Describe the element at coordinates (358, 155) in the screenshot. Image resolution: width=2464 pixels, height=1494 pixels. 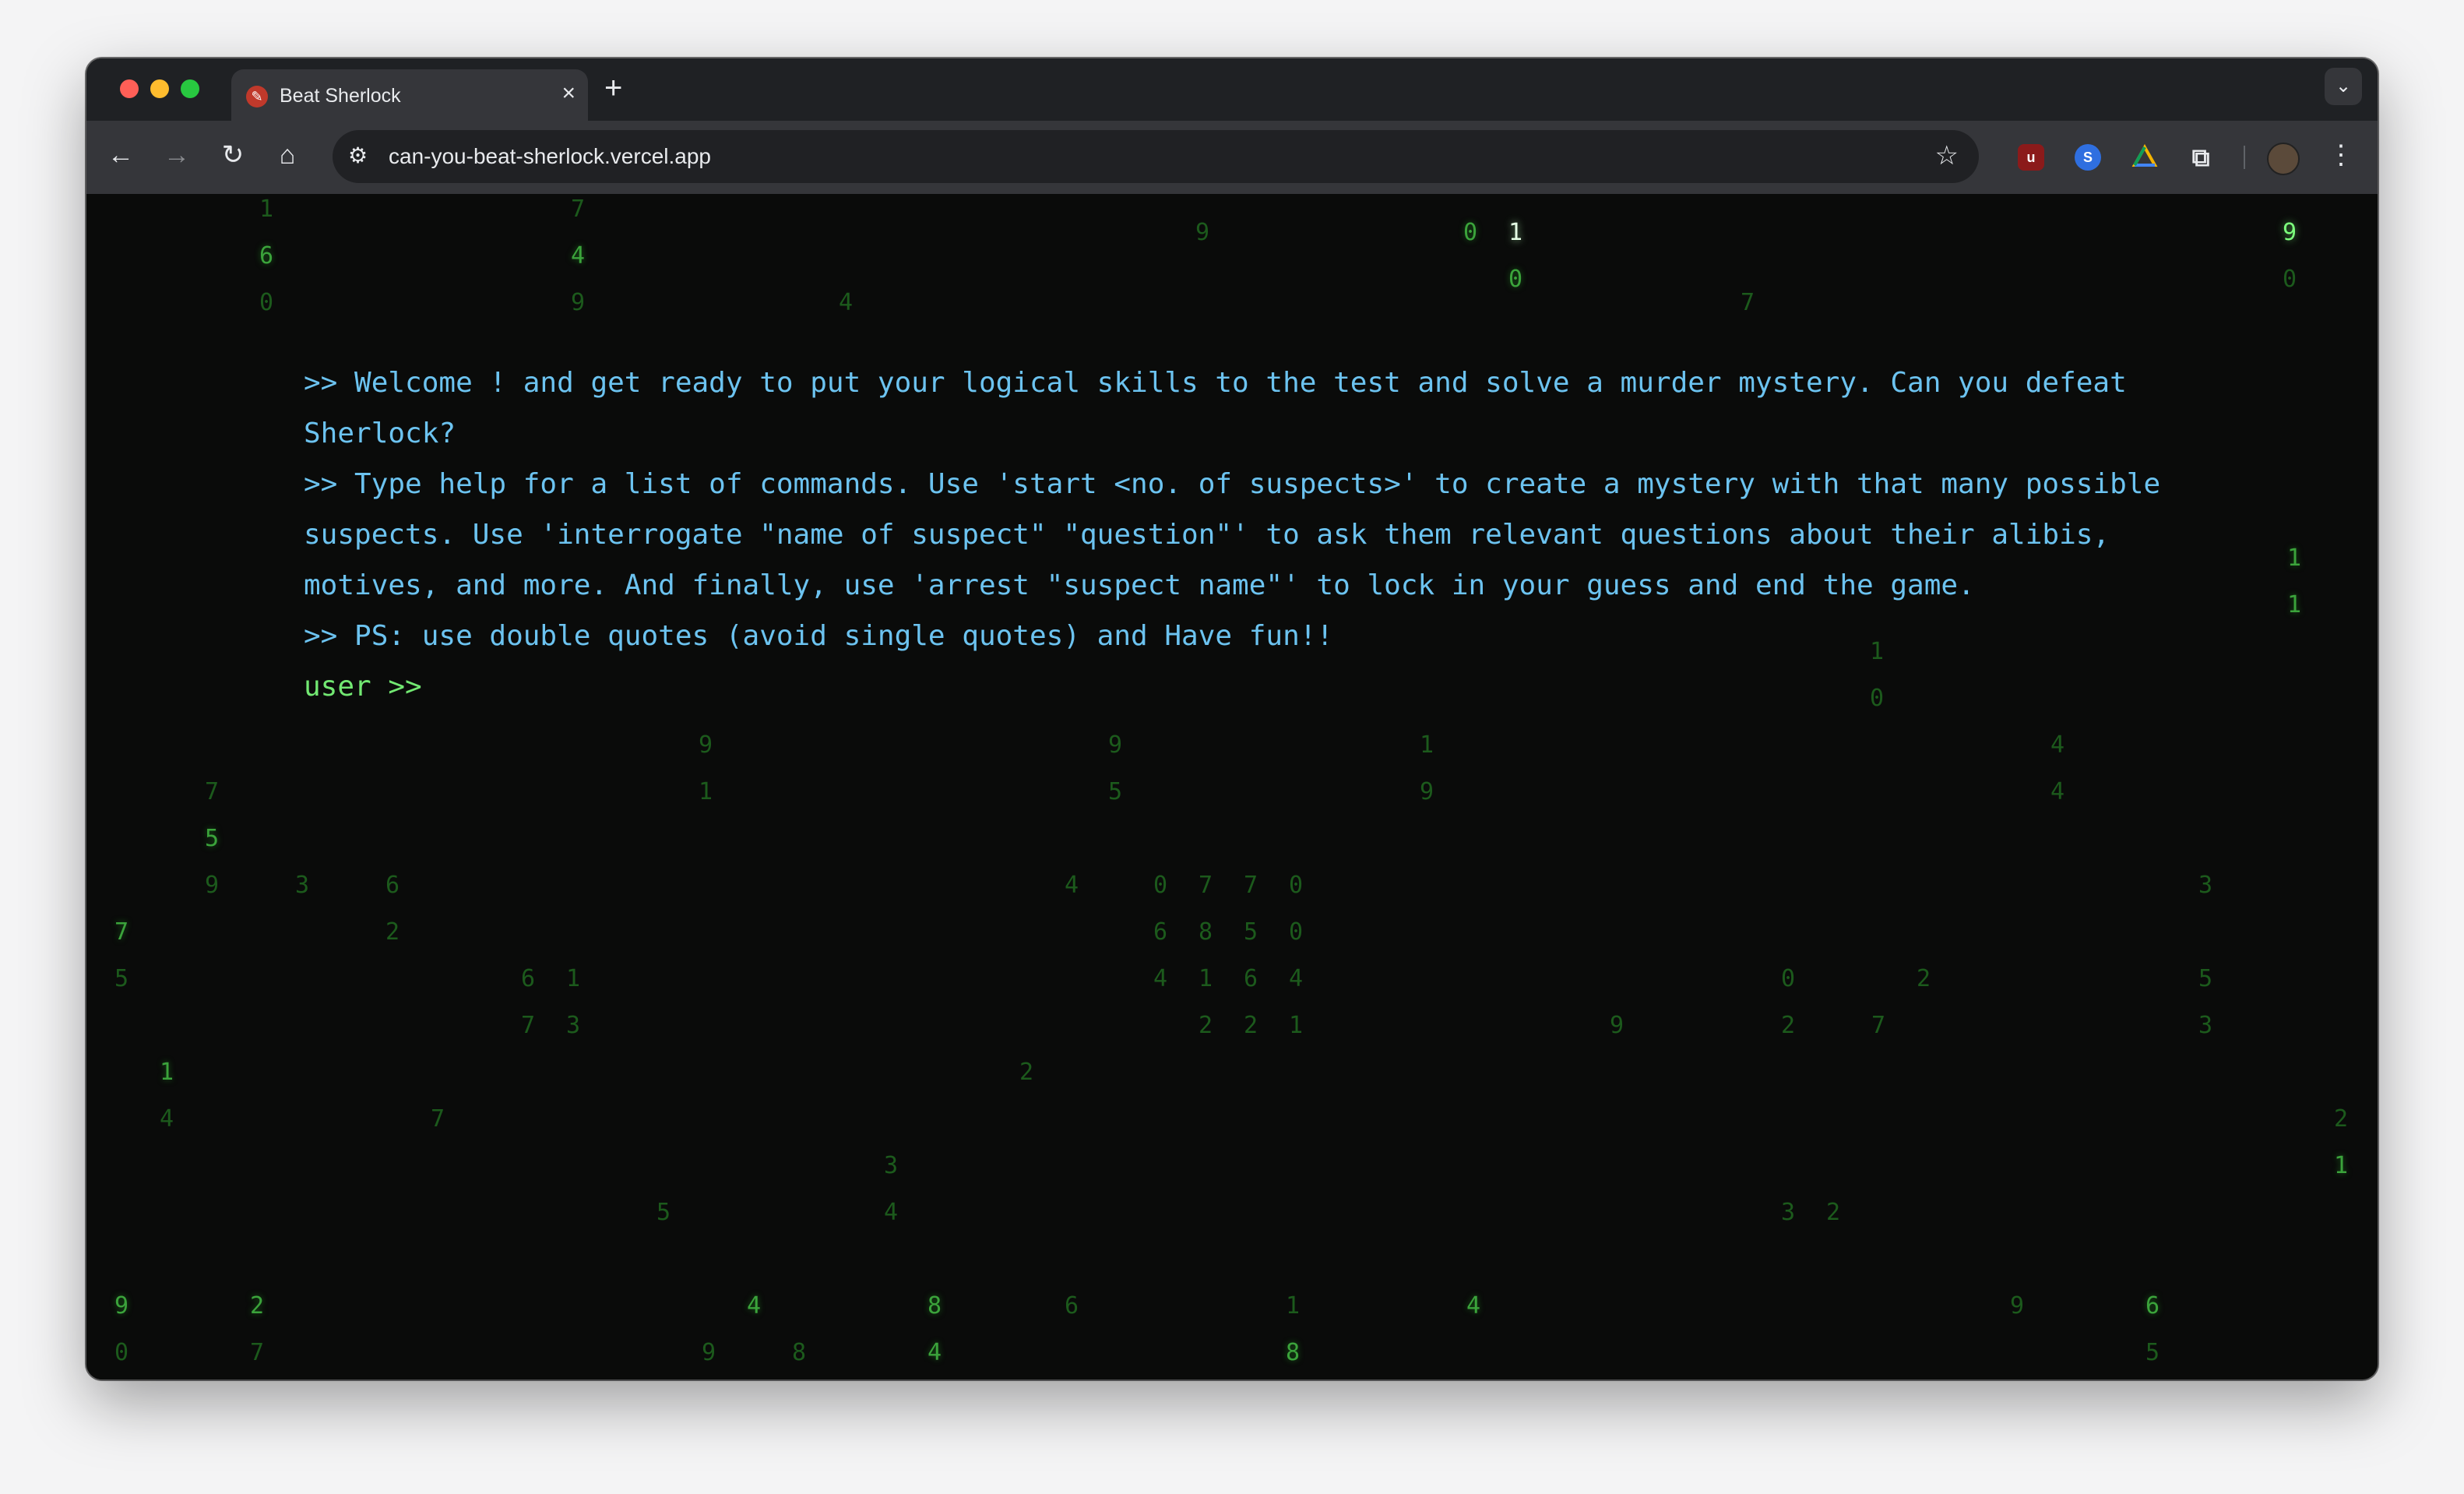
I see `site-info-icon: ⚙` at that location.